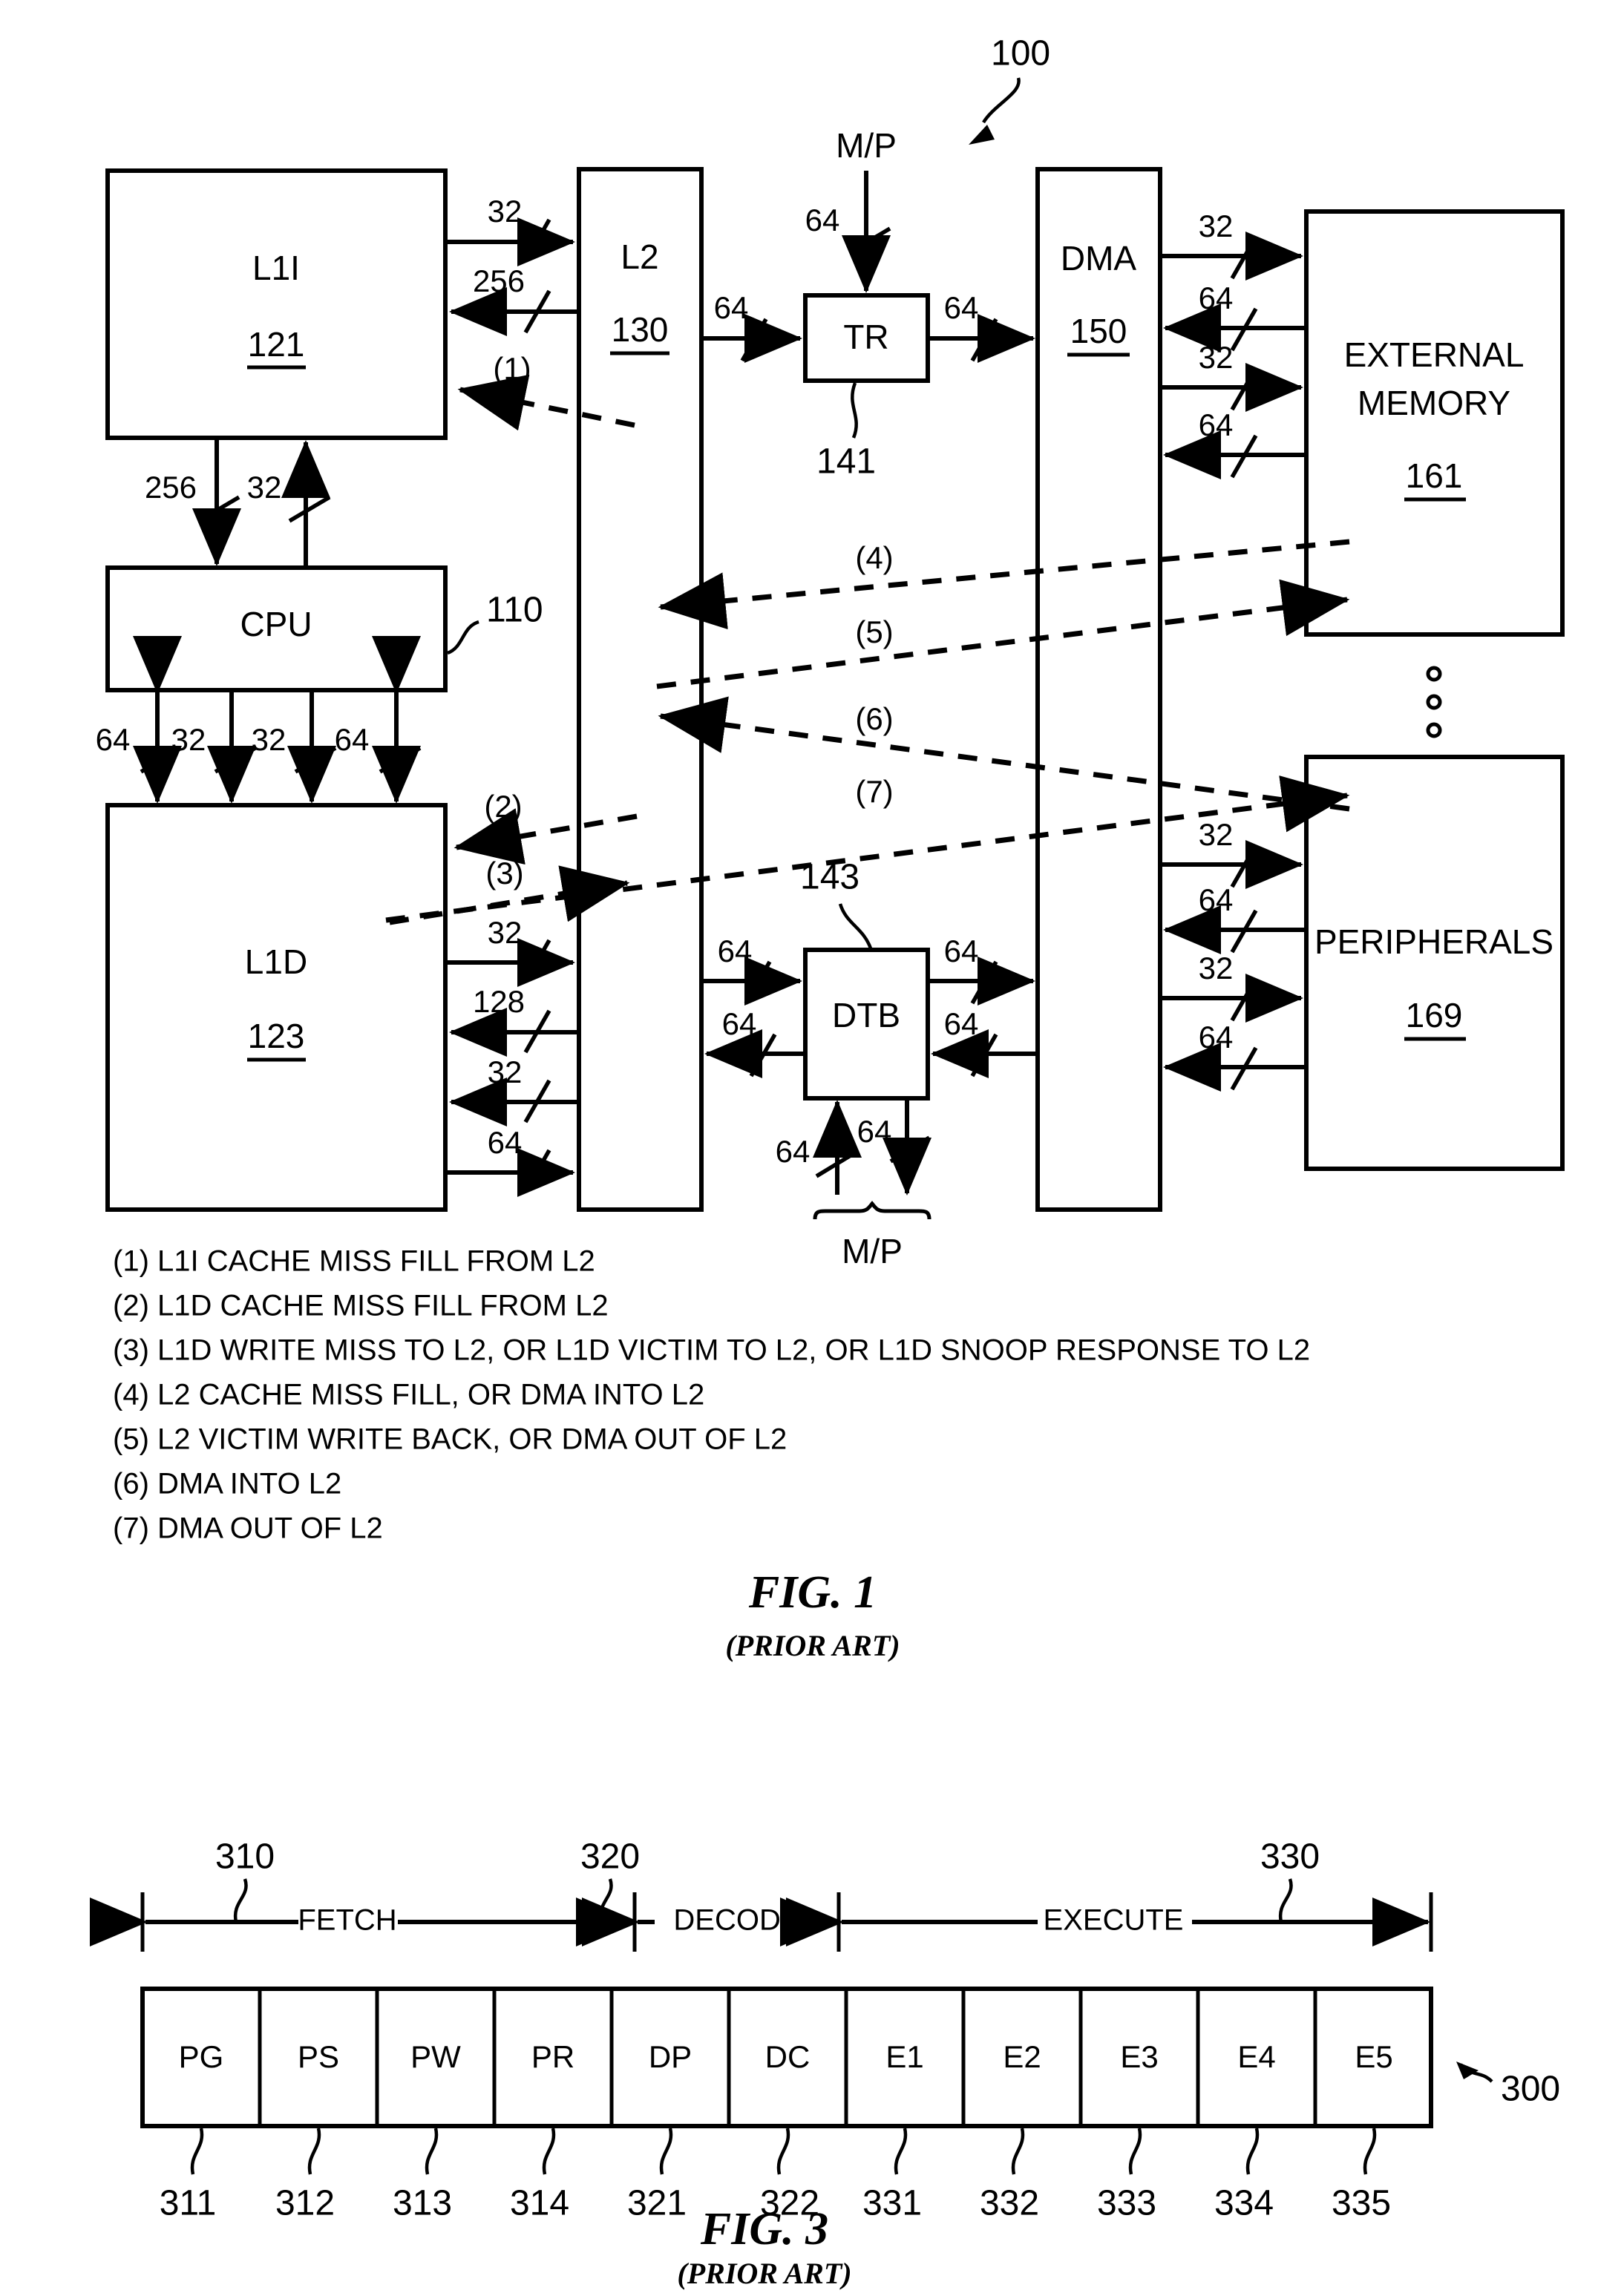  I want to click on bus-l1i-to-cpu-width: 256, so click(171, 488).